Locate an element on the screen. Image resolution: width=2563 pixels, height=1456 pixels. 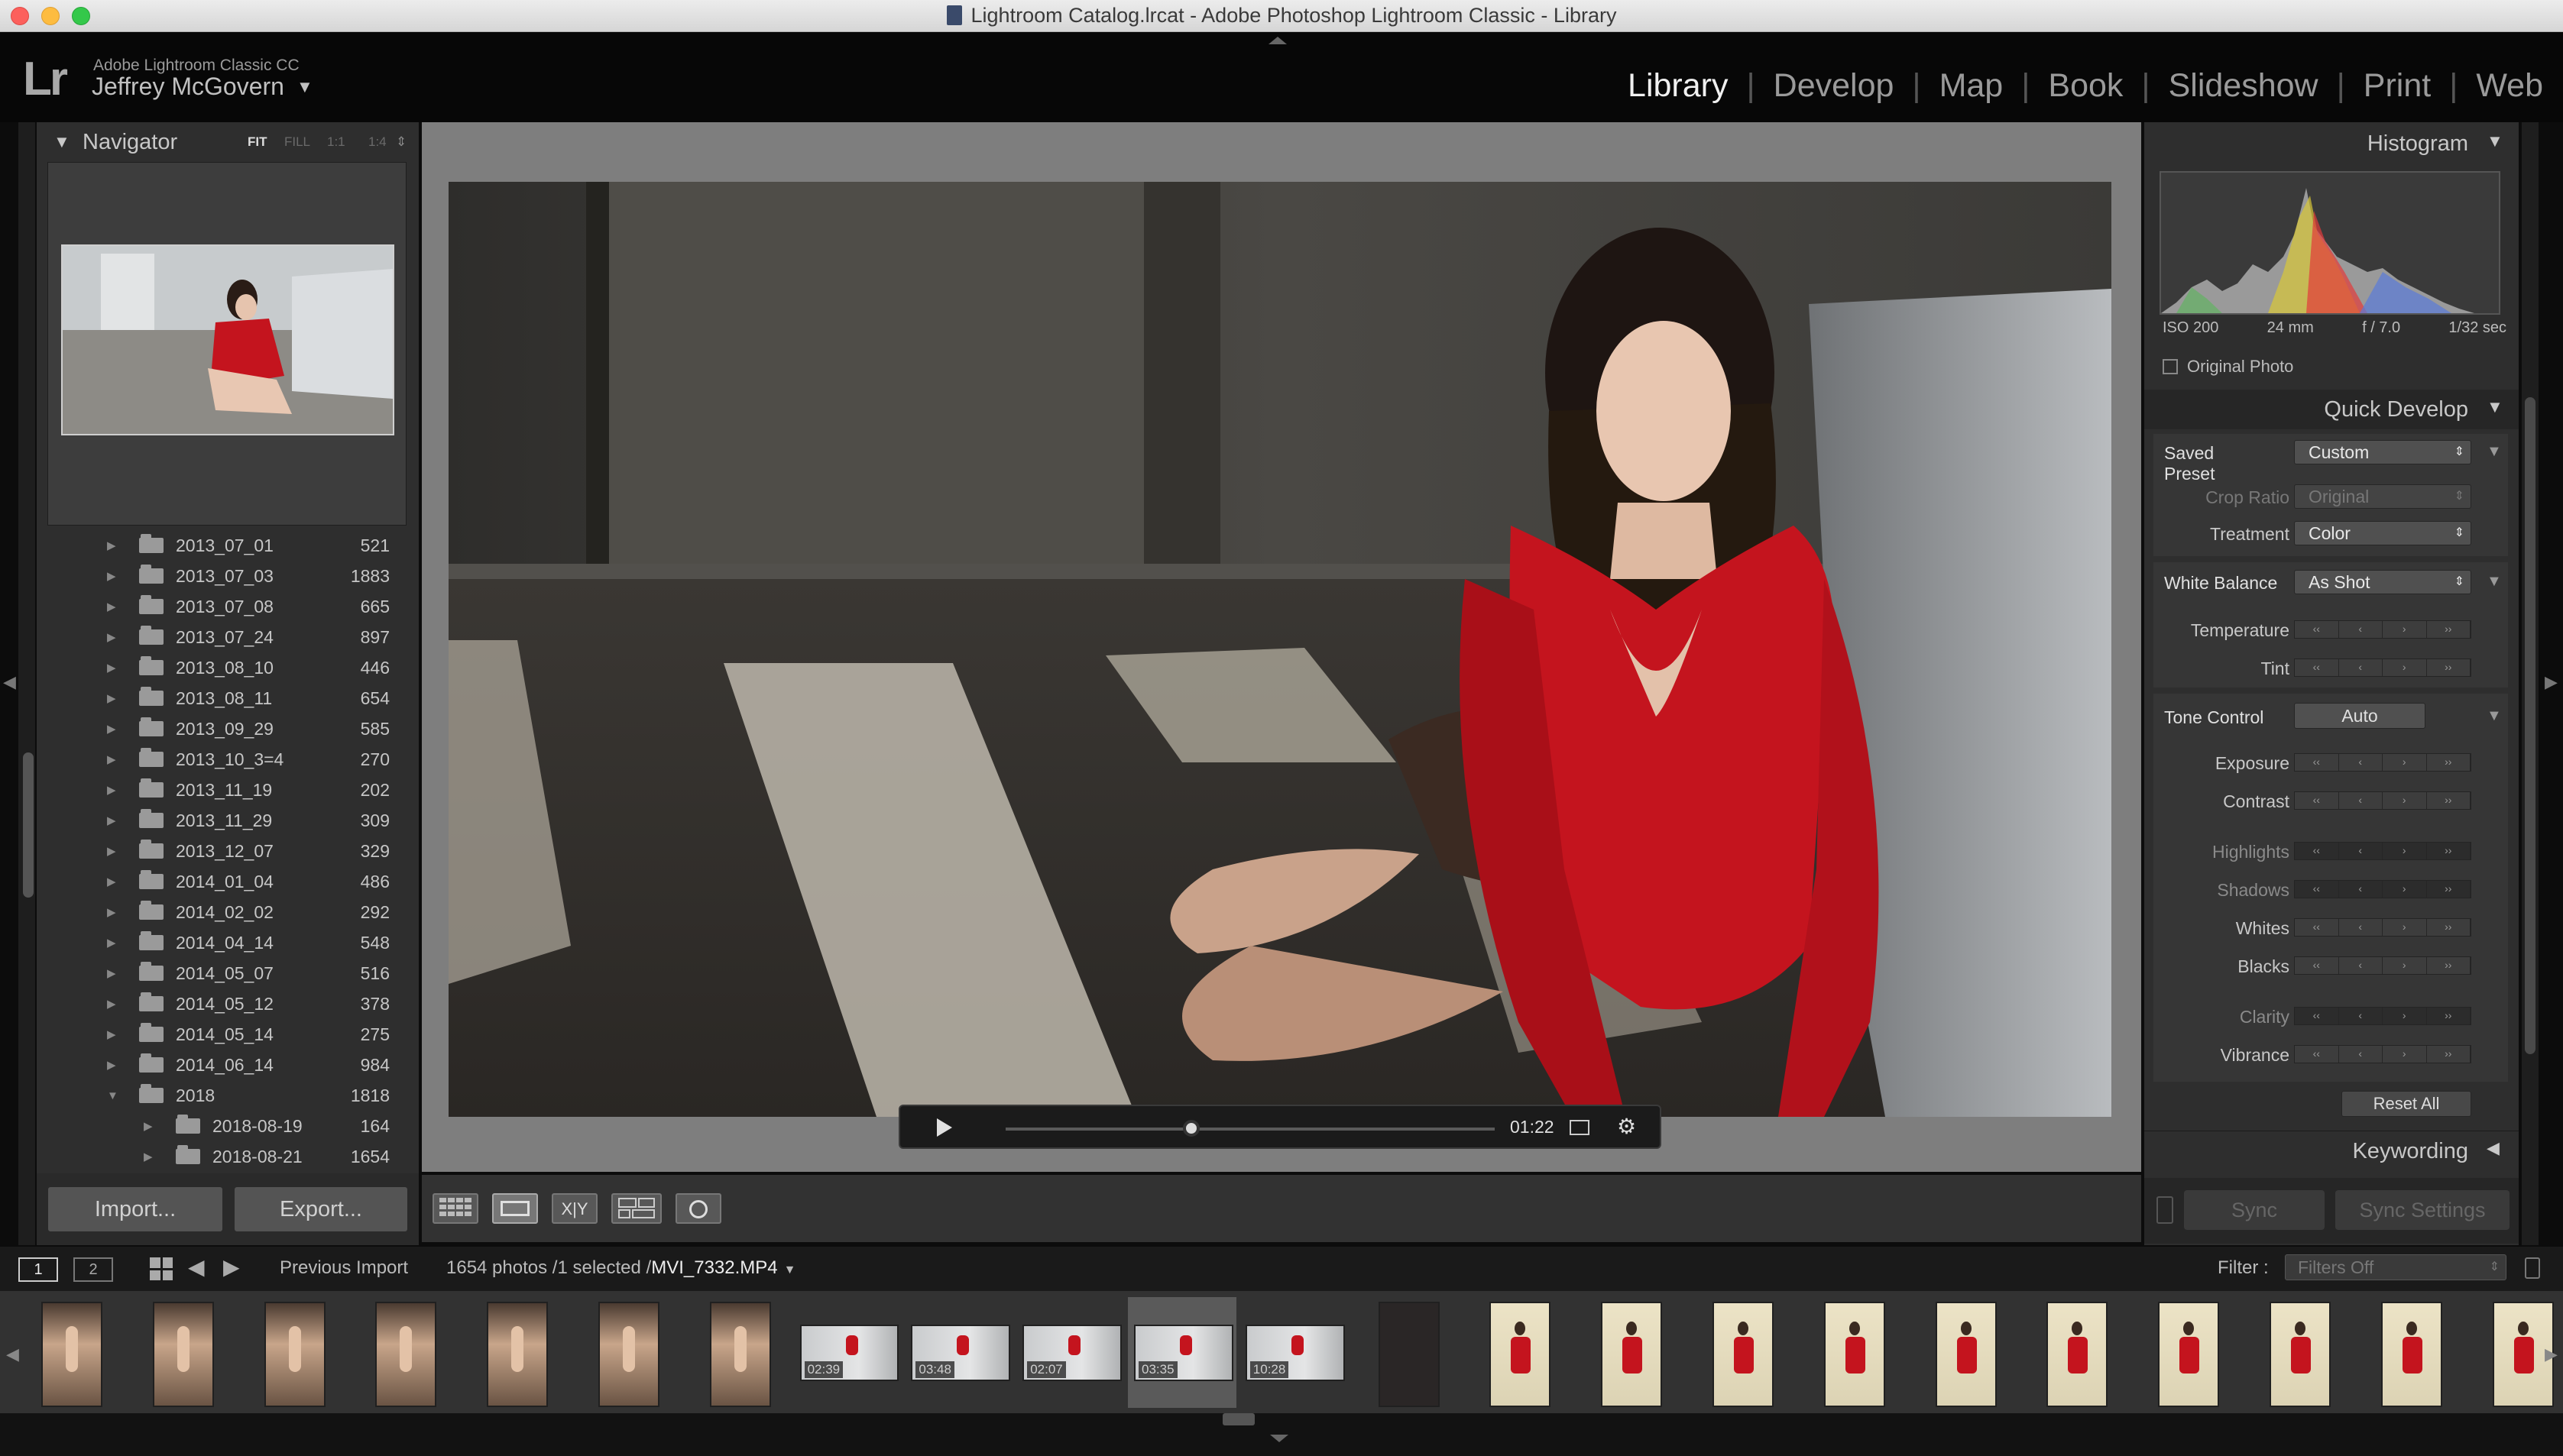
filmstrip-scrollbar is located at coordinates (1239, 1419).